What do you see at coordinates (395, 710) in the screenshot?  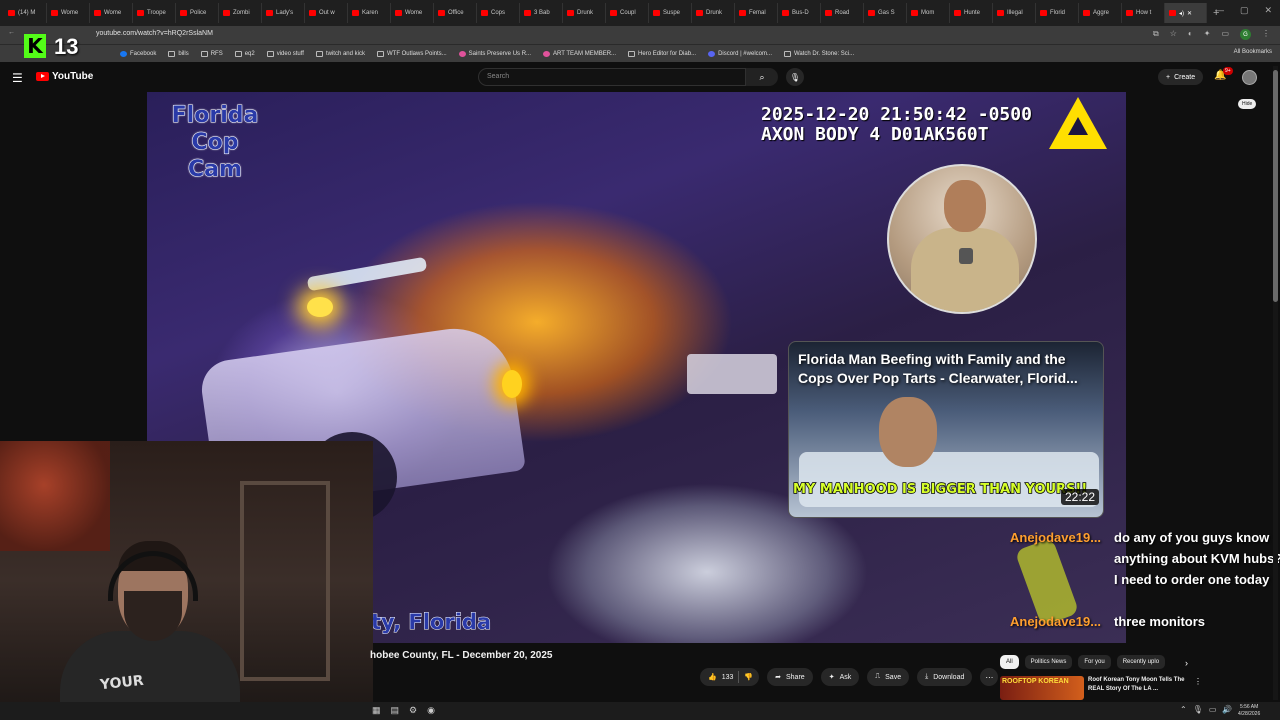 I see `calendar-icon: ▤` at bounding box center [395, 710].